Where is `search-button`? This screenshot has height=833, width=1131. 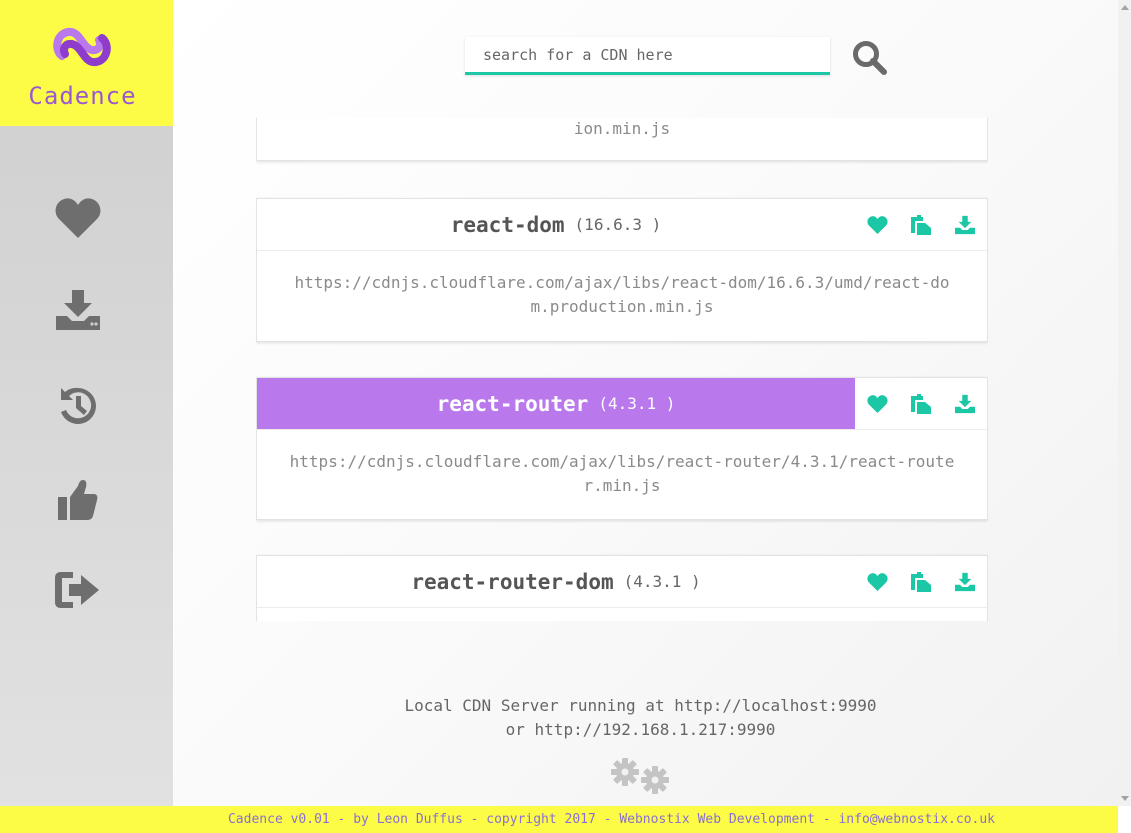 search-button is located at coordinates (870, 58).